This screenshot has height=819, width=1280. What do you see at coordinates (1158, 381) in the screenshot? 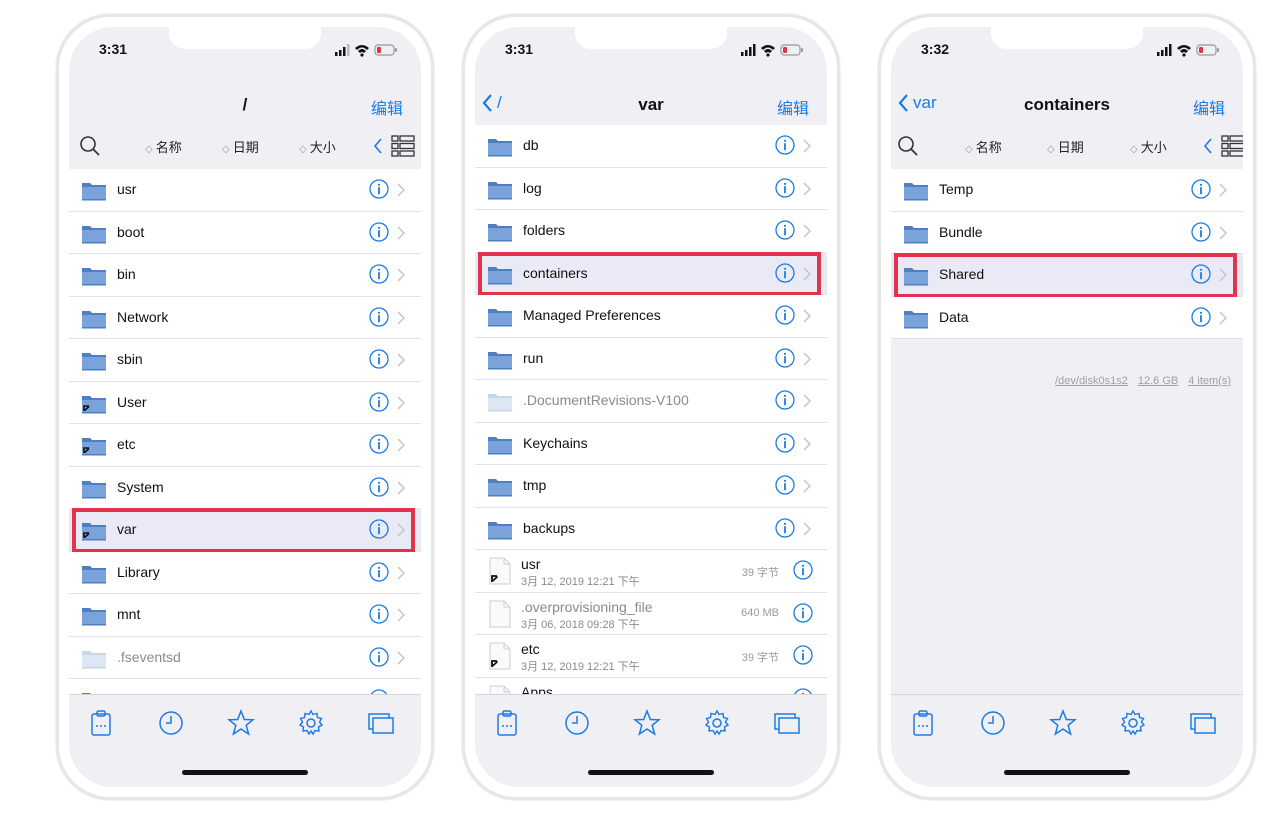
I see `disk-size: 12.6 GB` at bounding box center [1158, 381].